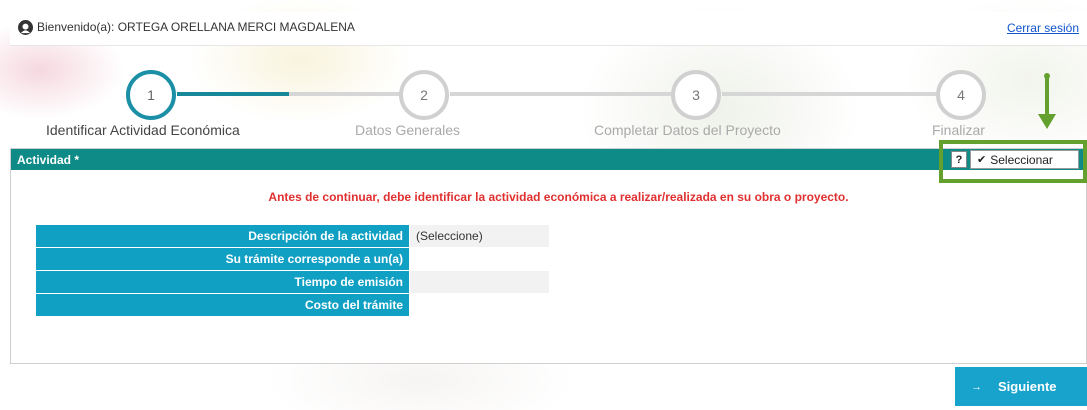 The width and height of the screenshot is (1087, 410). I want to click on select-button-label: Seleccionar, so click(1021, 159).